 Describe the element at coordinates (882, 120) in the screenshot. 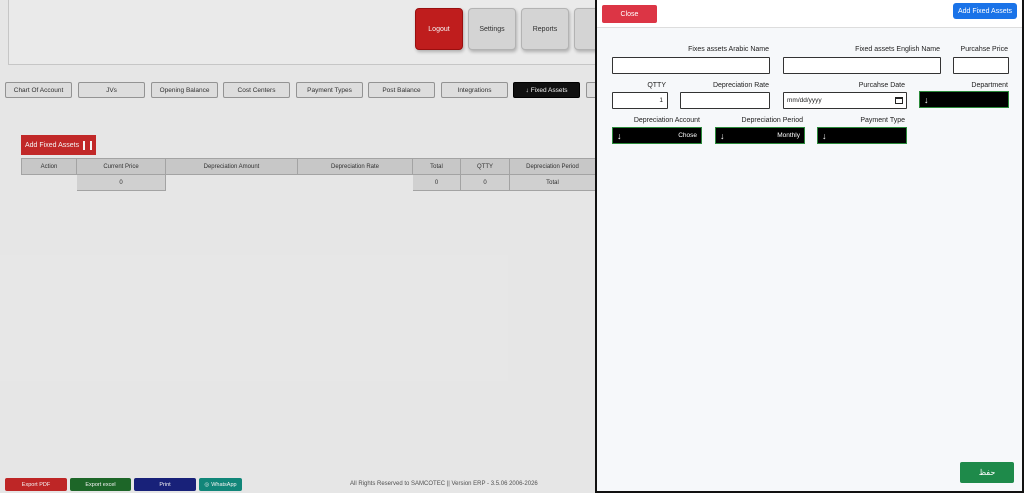

I see `payment-type-label: Payment Type` at that location.